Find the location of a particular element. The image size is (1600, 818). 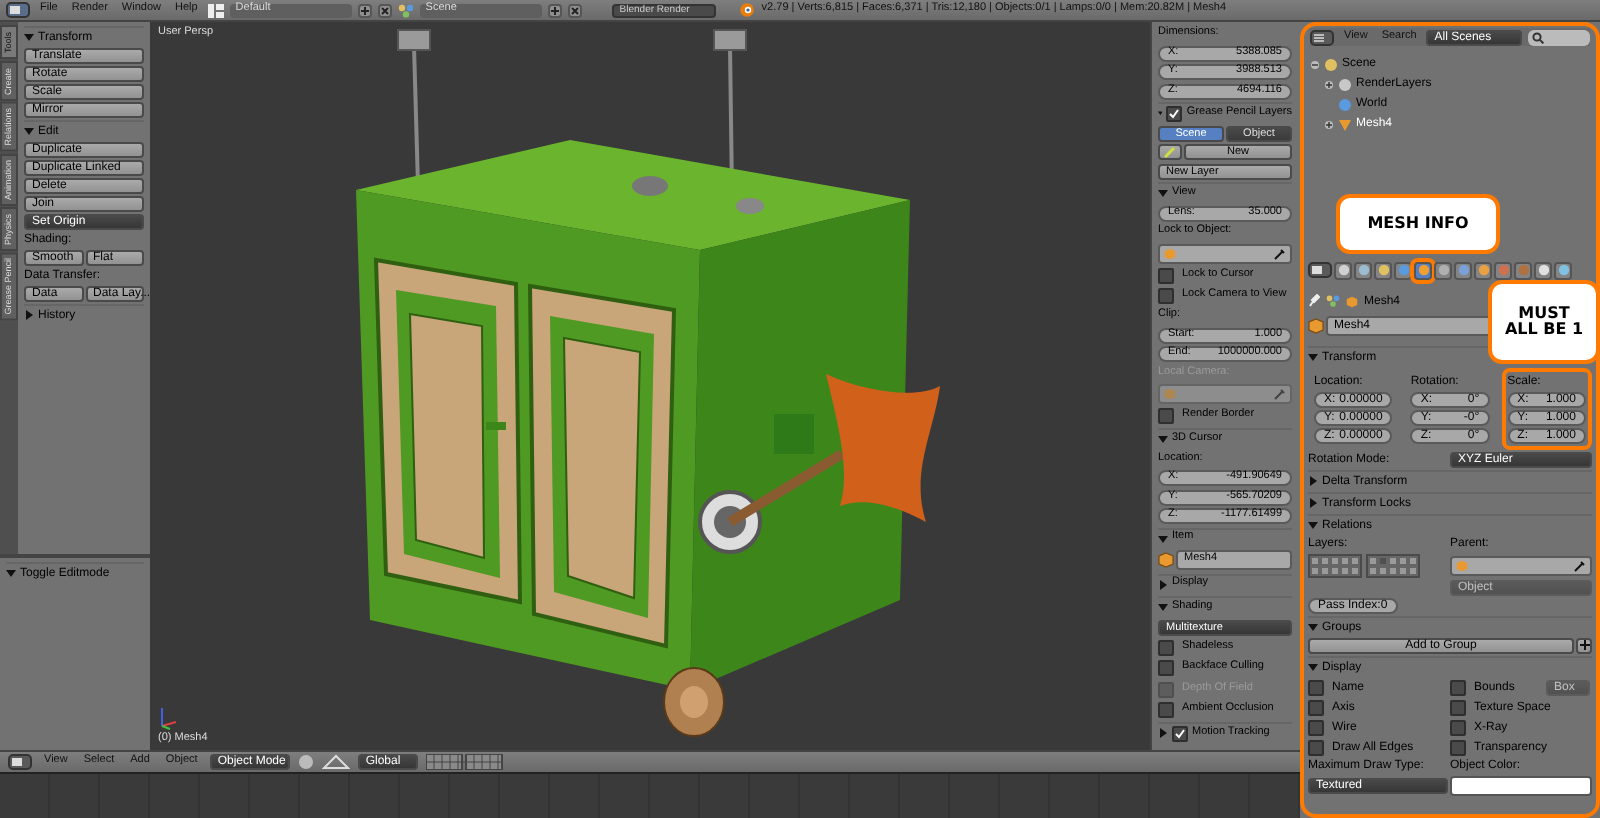

search-icon is located at coordinates (1538, 37).